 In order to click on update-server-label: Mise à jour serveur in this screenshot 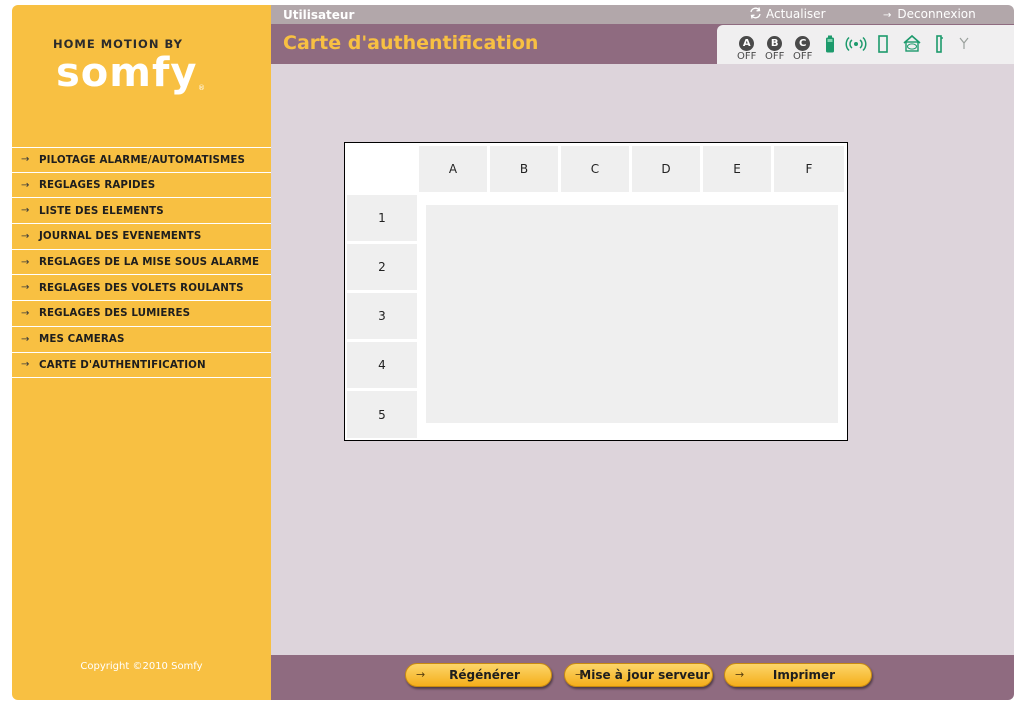, I will do `click(644, 675)`.